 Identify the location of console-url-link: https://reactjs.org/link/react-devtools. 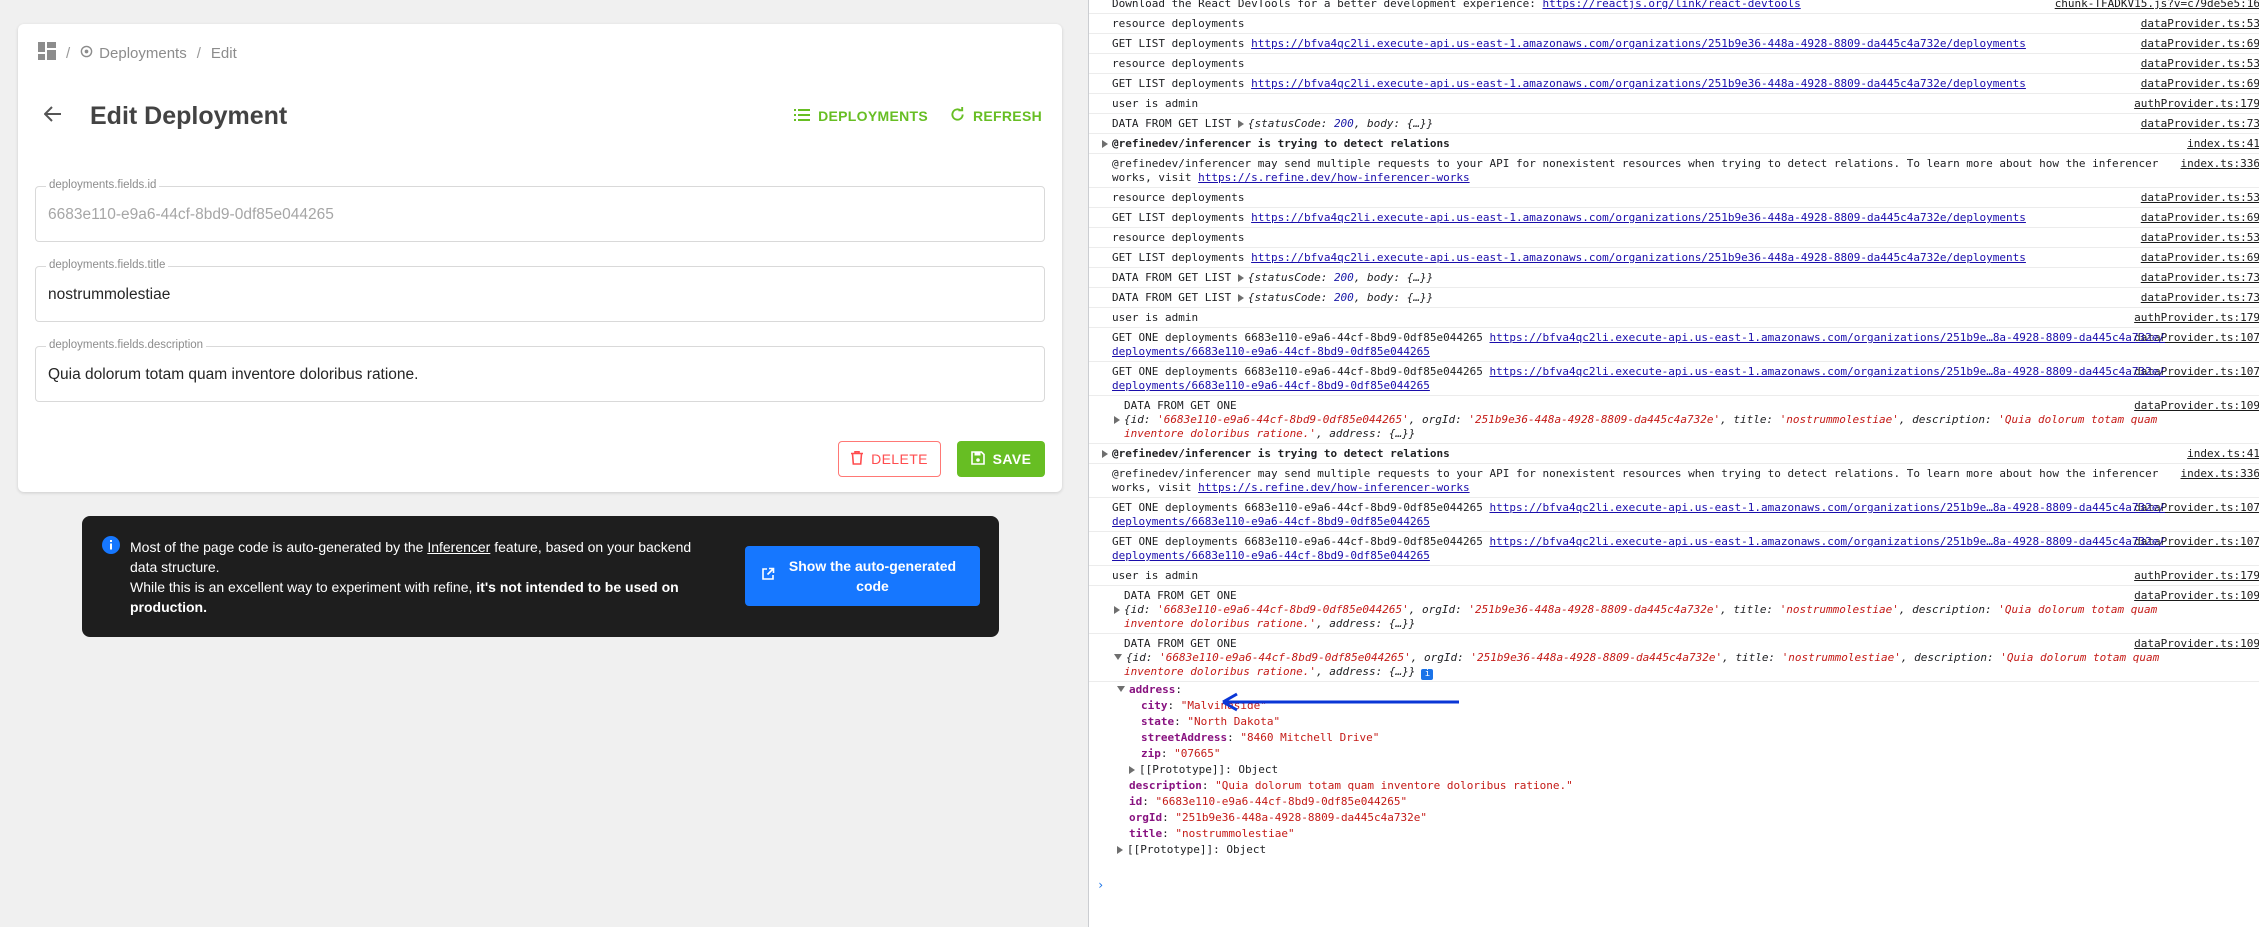
(1671, 5).